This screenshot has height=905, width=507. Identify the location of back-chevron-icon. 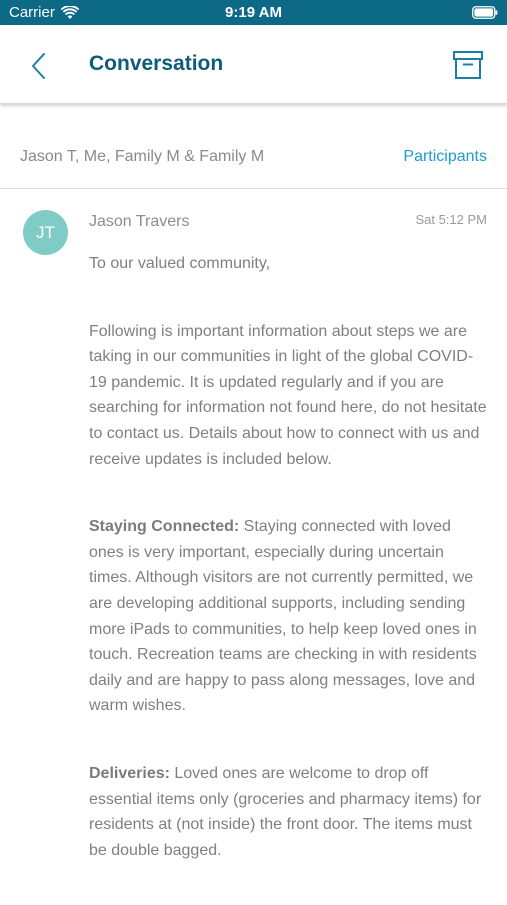
(38, 66).